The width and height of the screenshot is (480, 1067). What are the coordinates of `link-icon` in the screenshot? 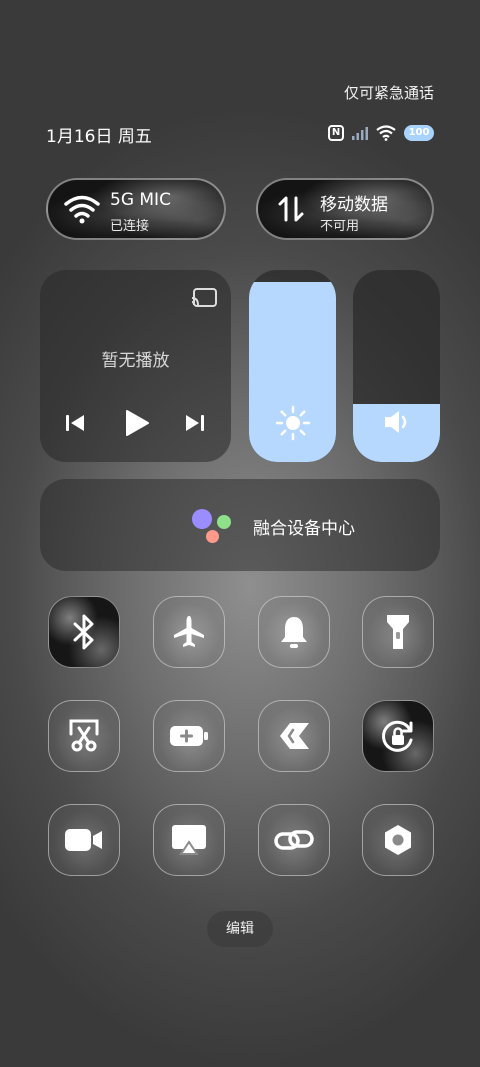 It's located at (294, 840).